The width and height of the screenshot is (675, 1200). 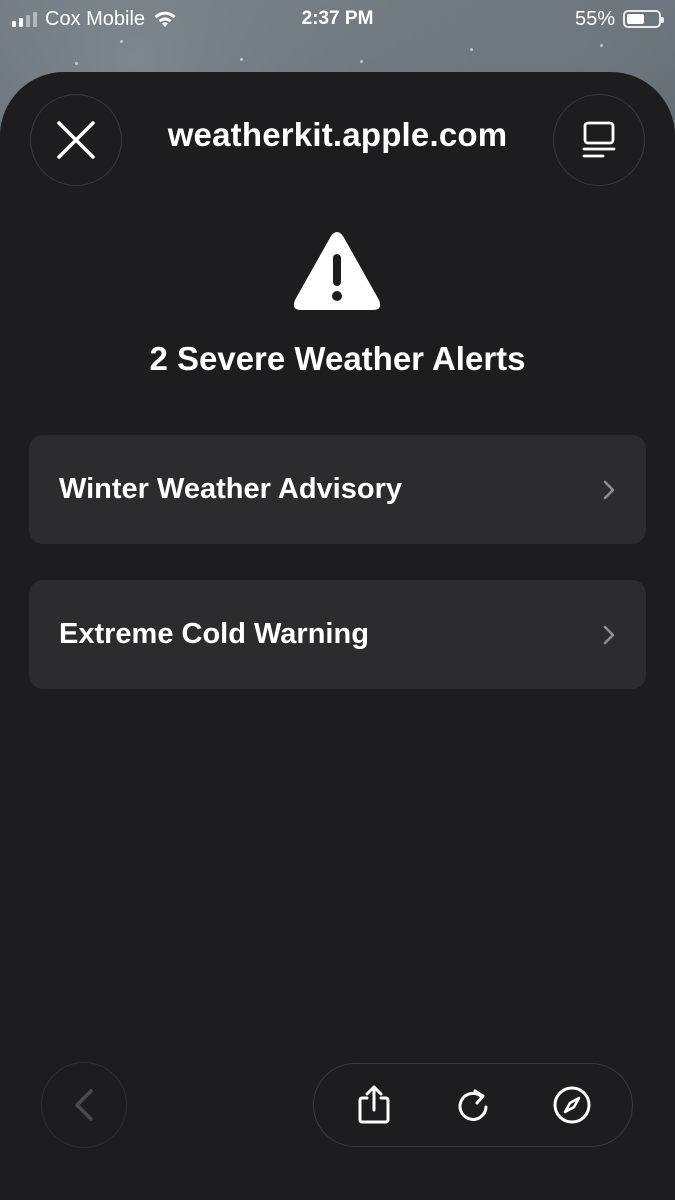 I want to click on battery-percent: 55%, so click(x=594, y=18).